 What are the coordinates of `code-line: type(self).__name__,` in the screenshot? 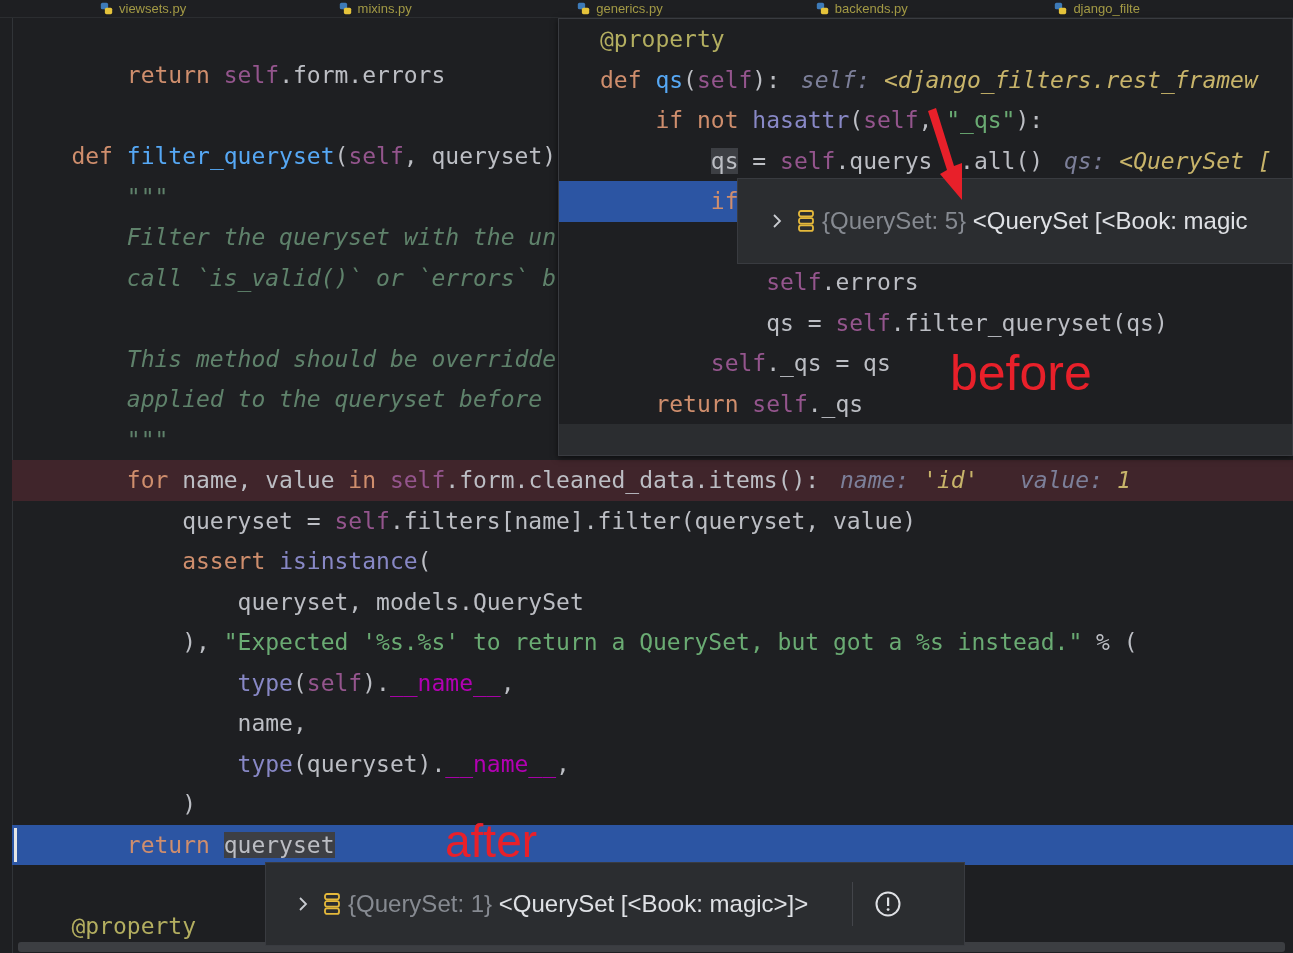 It's located at (375, 683).